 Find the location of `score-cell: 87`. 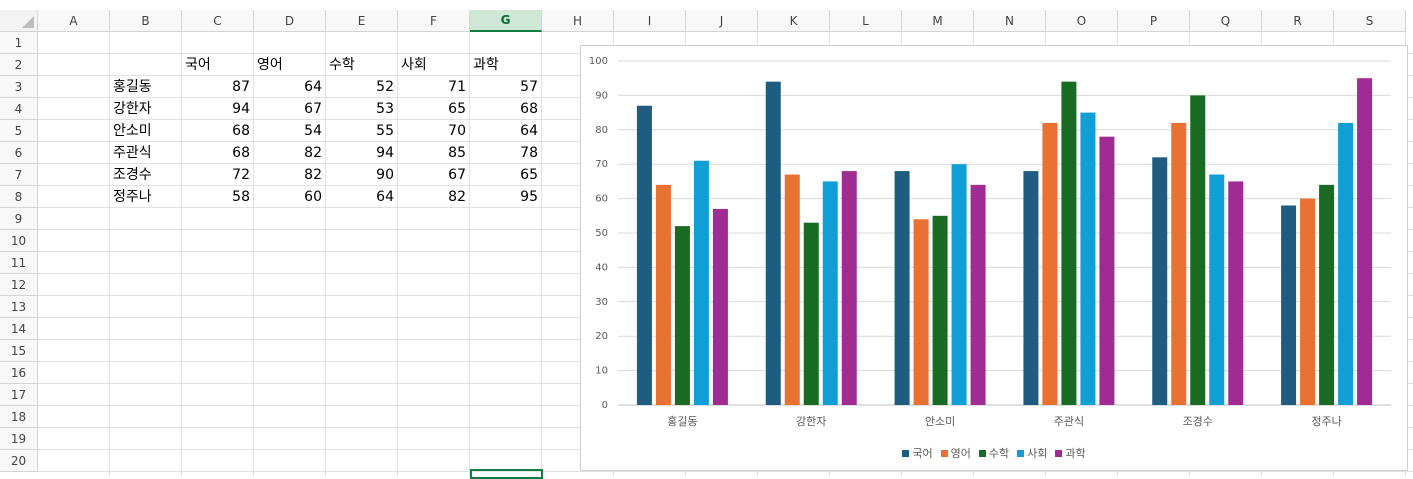

score-cell: 87 is located at coordinates (217, 87).